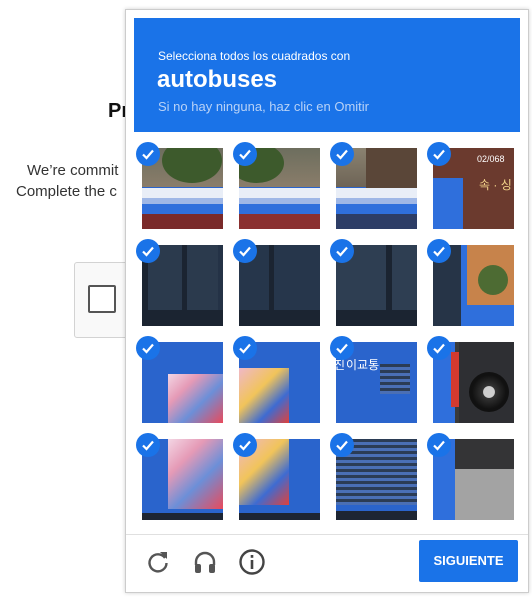 The width and height of the screenshot is (532, 602). What do you see at coordinates (66, 191) in the screenshot?
I see `page-text-line-2: Complete the c` at bounding box center [66, 191].